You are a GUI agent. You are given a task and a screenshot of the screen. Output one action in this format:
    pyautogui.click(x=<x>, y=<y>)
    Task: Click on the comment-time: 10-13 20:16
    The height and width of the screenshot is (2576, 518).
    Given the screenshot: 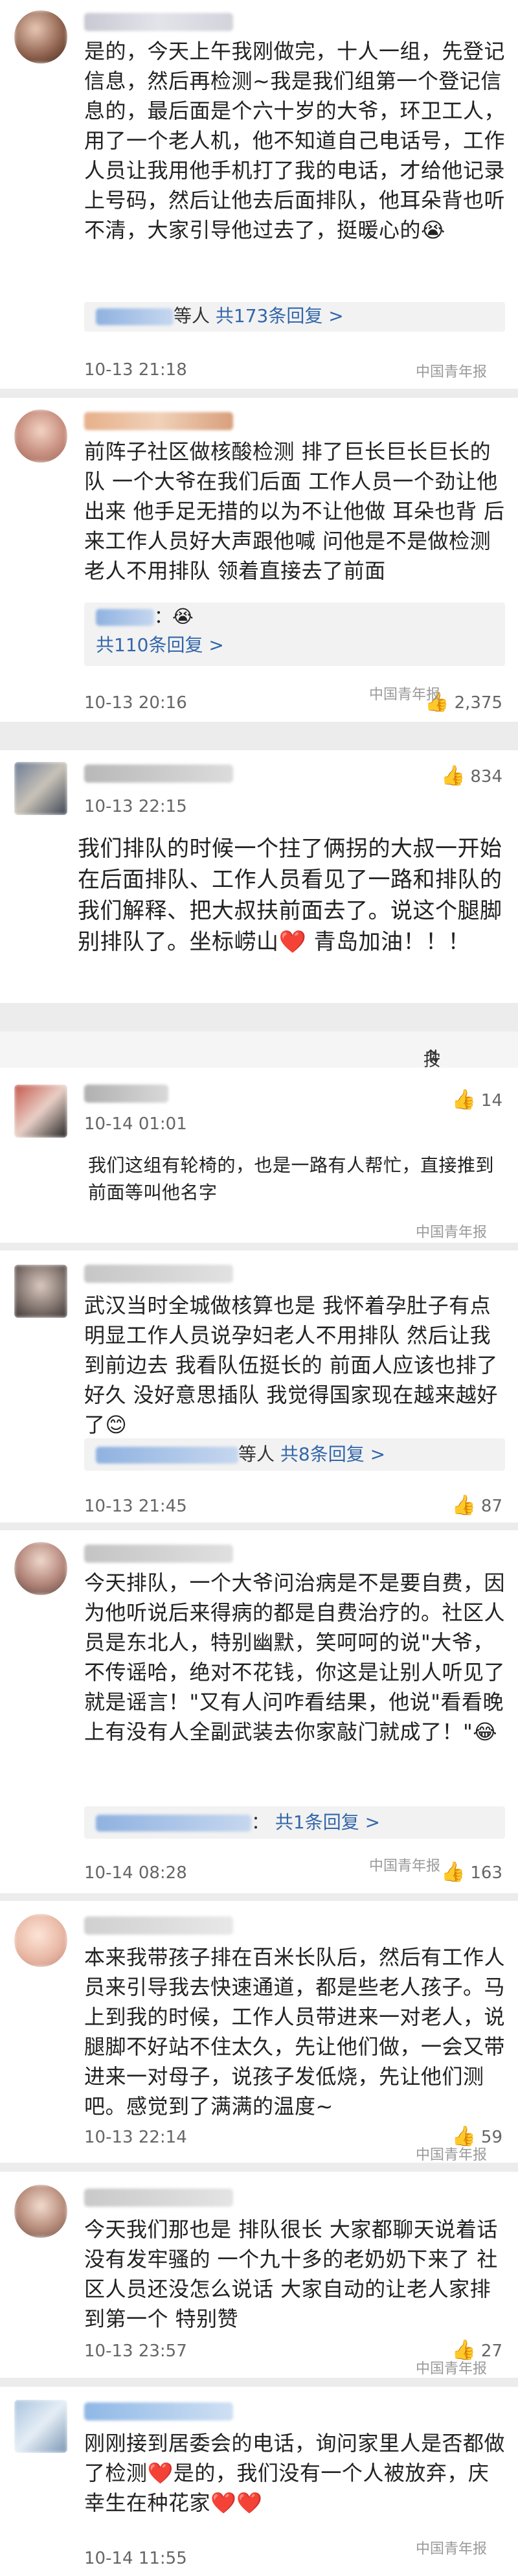 What is the action you would take?
    pyautogui.click(x=135, y=703)
    